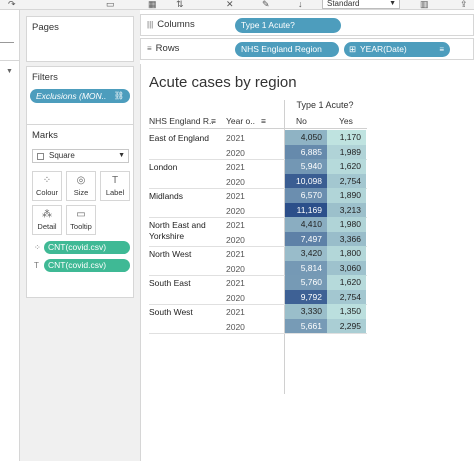  What do you see at coordinates (181, 121) in the screenshot?
I see `header-region: NHS England R..` at bounding box center [181, 121].